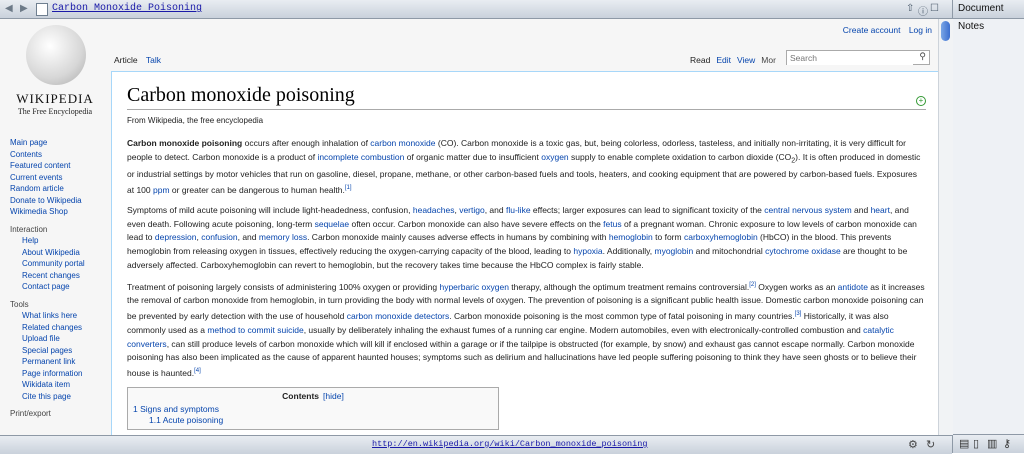 This screenshot has width=1024, height=454. What do you see at coordinates (1007, 443) in the screenshot?
I see `key-icon: ⚷` at bounding box center [1007, 443].